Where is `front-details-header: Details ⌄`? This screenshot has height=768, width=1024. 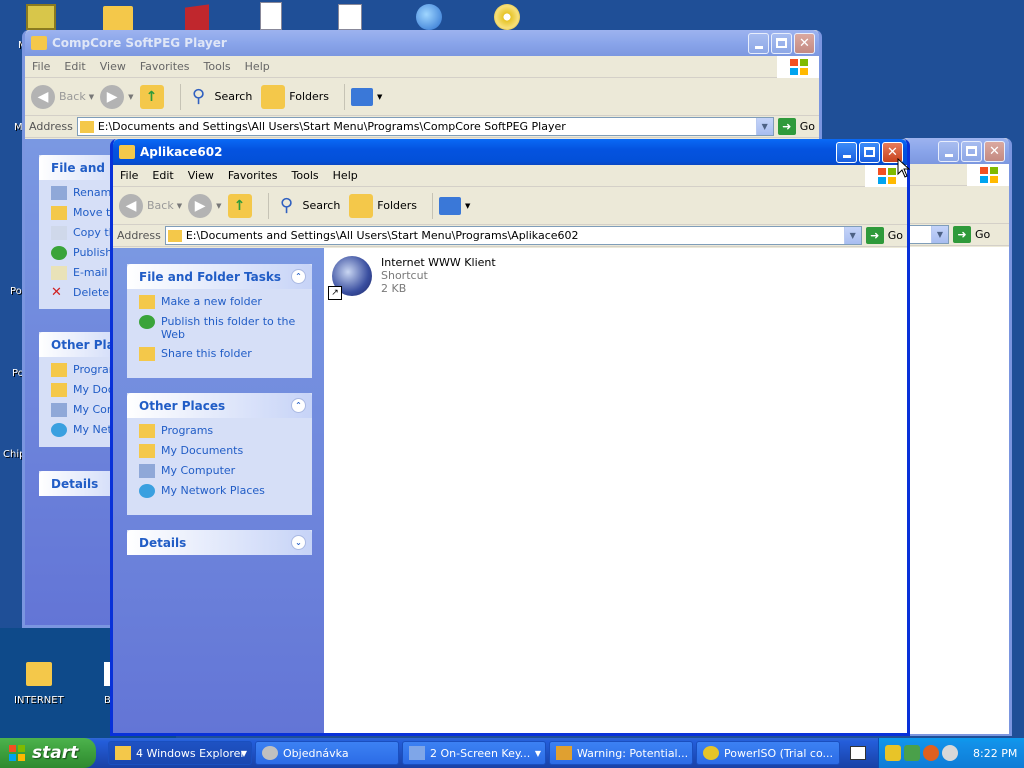 front-details-header: Details ⌄ is located at coordinates (219, 542).